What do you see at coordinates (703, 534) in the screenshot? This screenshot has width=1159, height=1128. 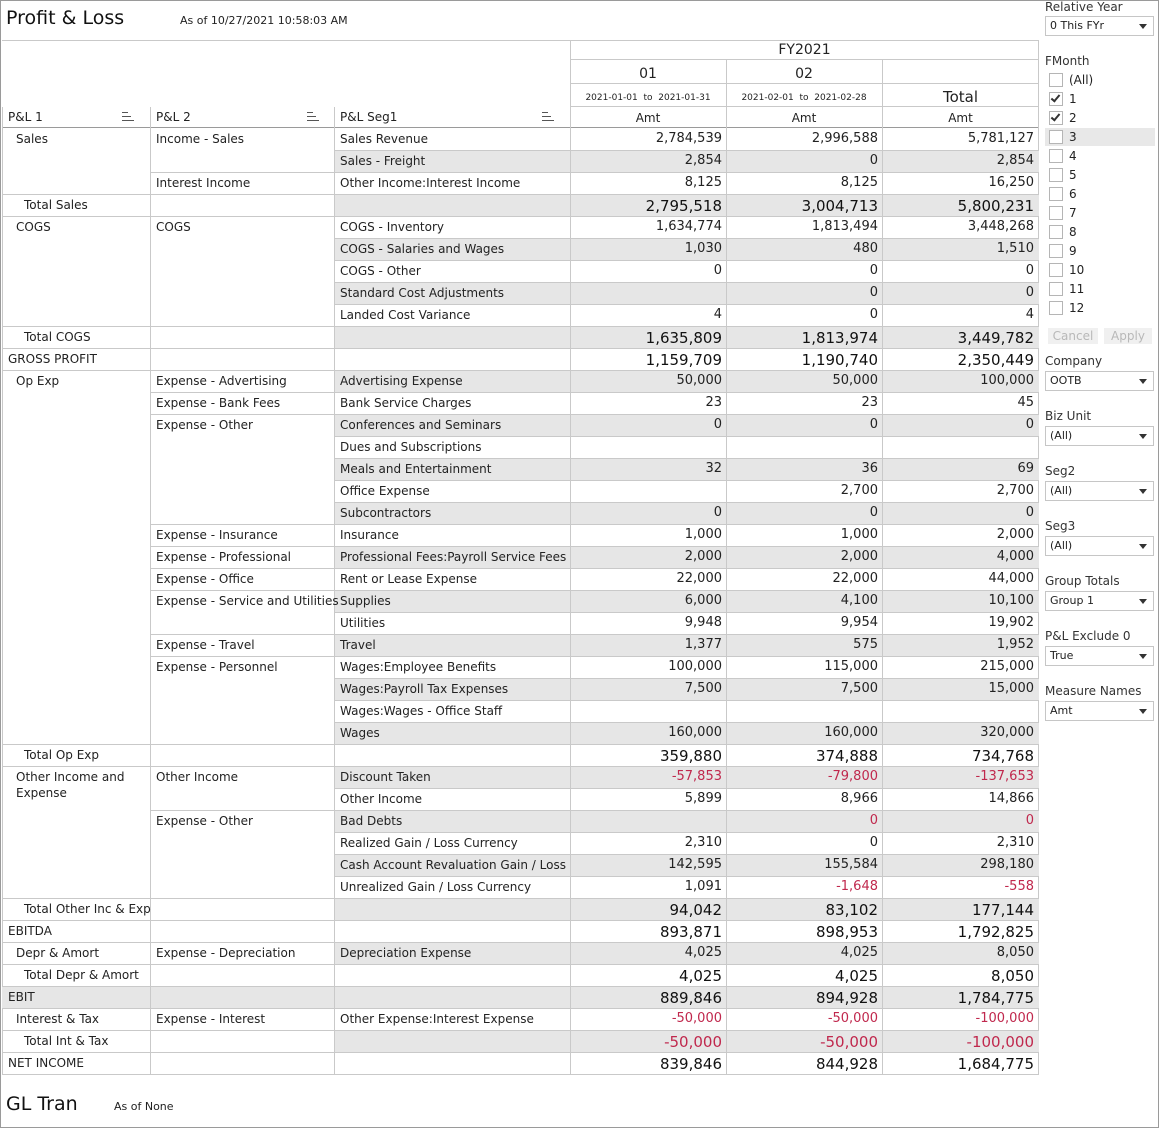 I see `amount-cell: 1,000` at bounding box center [703, 534].